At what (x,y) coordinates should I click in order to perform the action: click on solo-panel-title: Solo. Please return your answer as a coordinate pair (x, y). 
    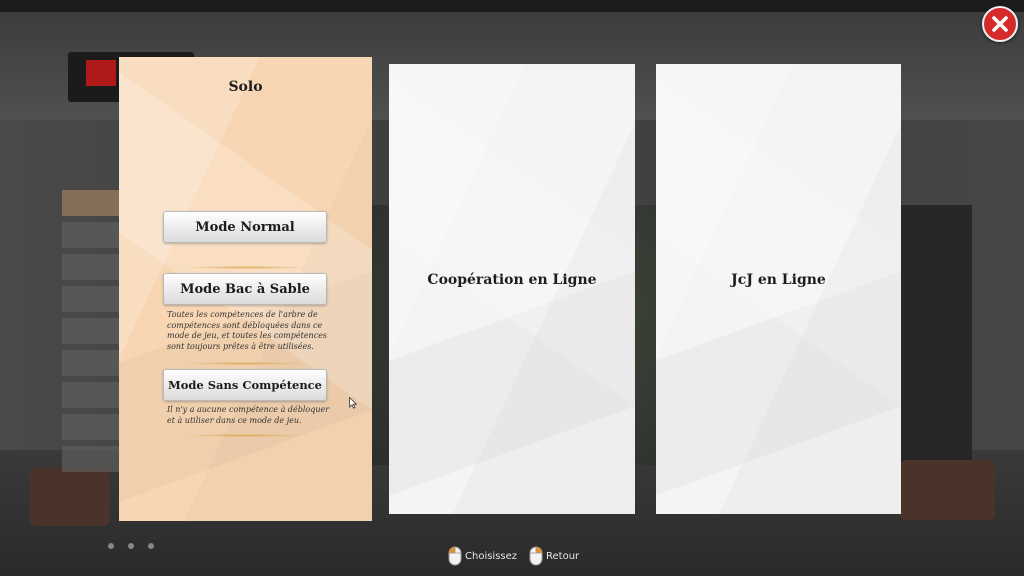
    Looking at the image, I should click on (245, 87).